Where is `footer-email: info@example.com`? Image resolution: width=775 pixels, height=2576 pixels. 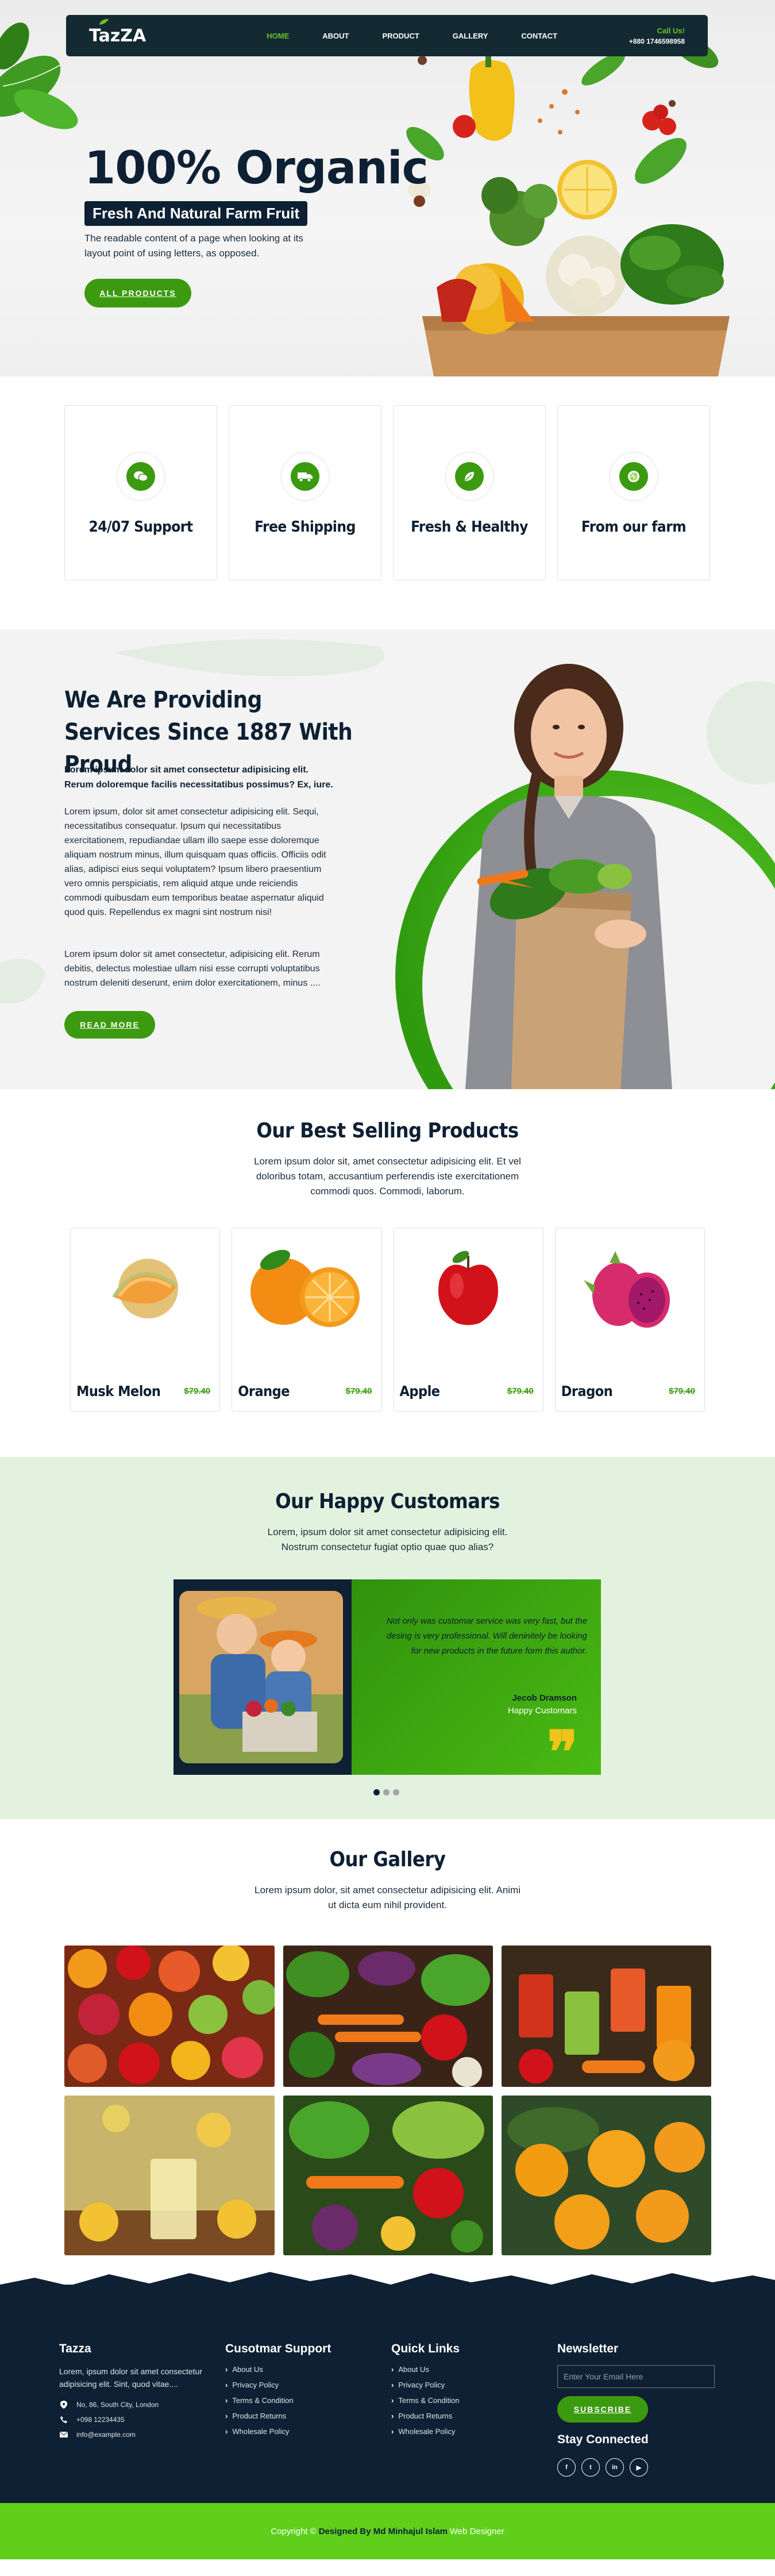
footer-email: info@example.com is located at coordinates (136, 2435).